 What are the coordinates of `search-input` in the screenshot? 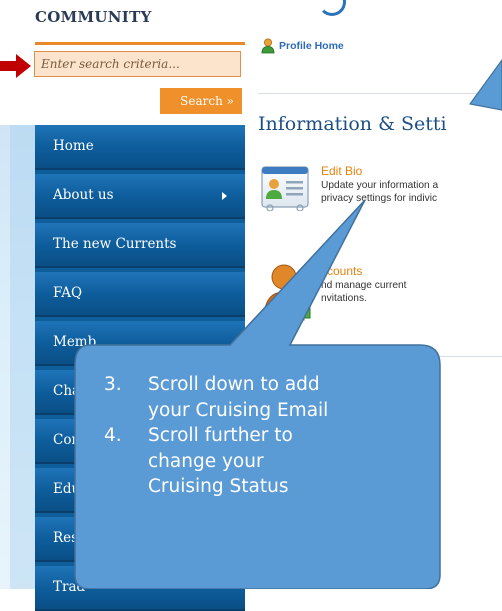 It's located at (137, 64).